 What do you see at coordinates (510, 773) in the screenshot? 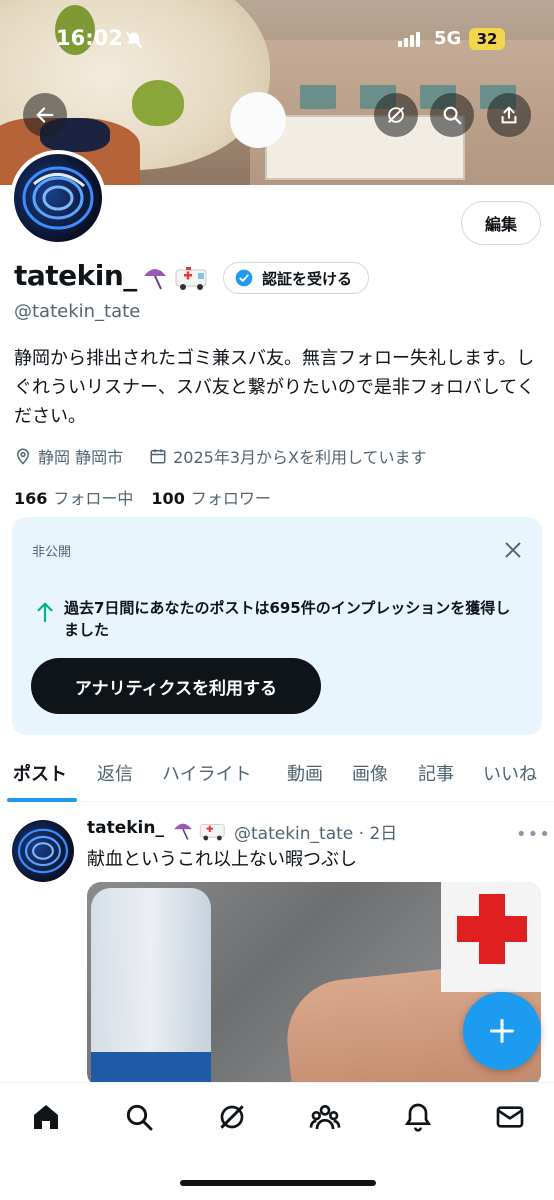
I see `tab-likes: いいね` at bounding box center [510, 773].